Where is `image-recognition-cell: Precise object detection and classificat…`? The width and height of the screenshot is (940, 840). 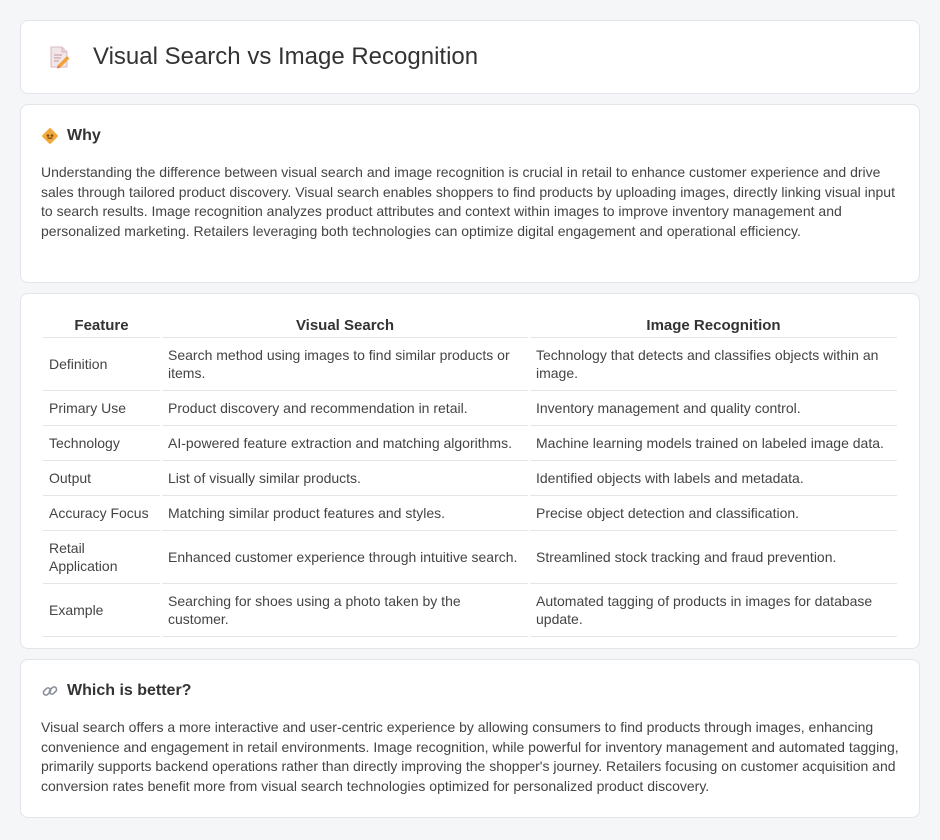
image-recognition-cell: Precise object detection and classificat… is located at coordinates (712, 513).